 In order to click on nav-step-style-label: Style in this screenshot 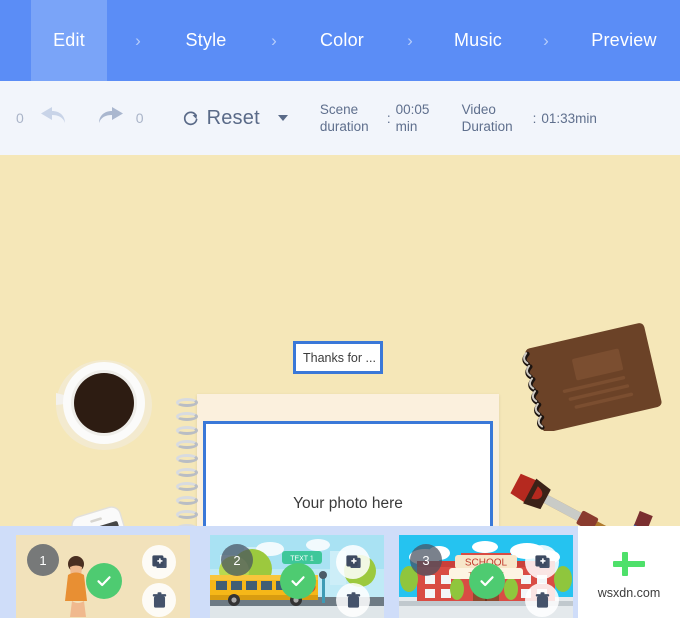, I will do `click(206, 40)`.